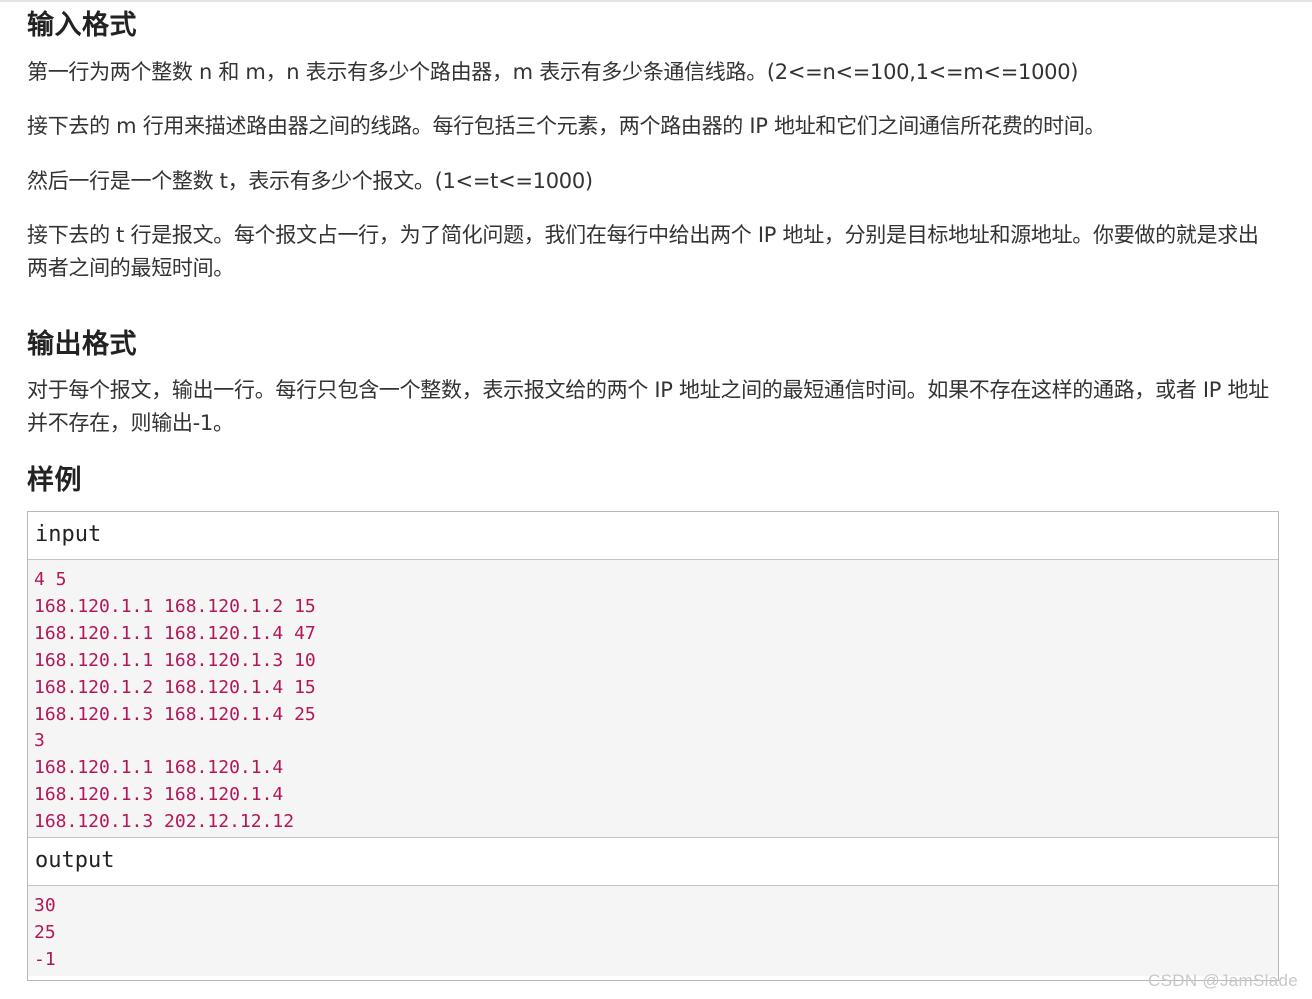  Describe the element at coordinates (653, 536) in the screenshot. I see `sample-input-label: input` at that location.